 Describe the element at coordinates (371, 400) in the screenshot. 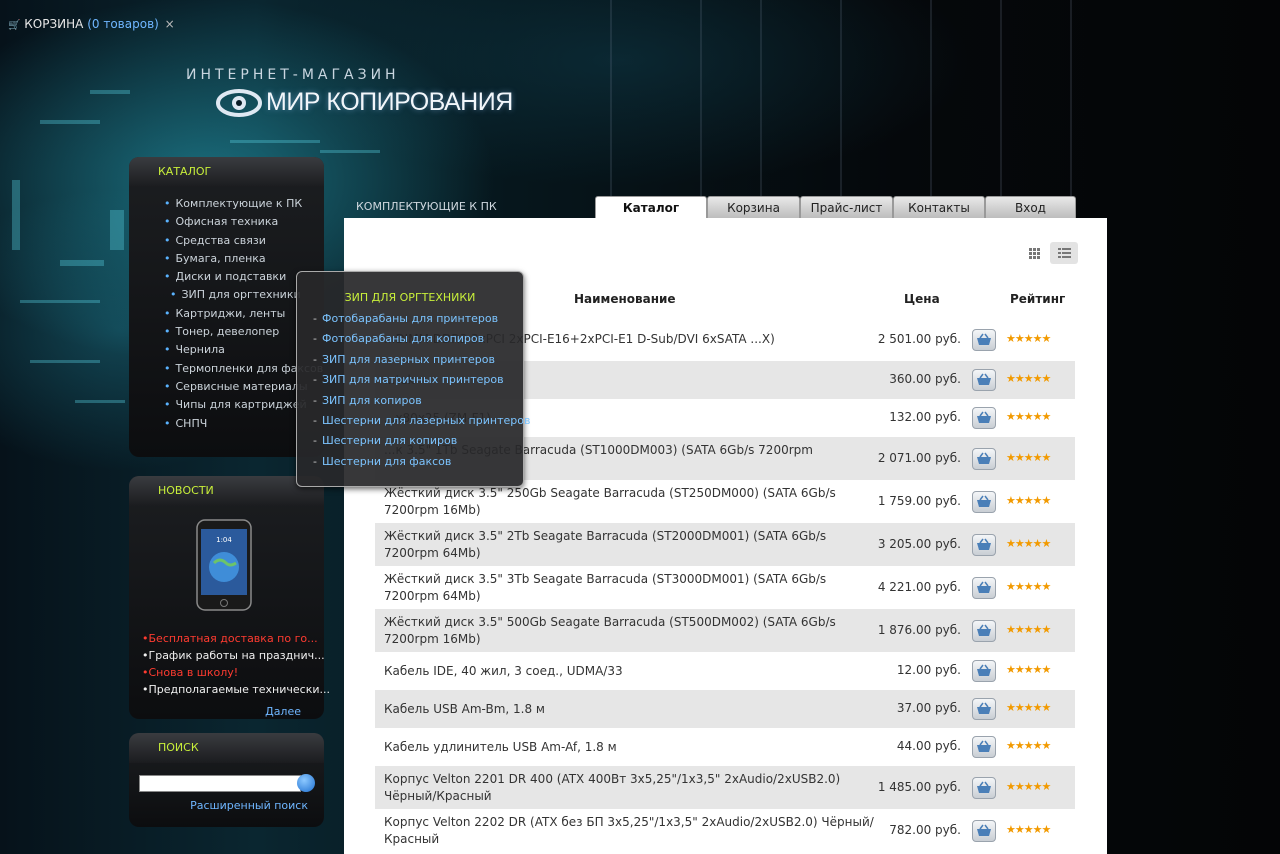

I see `submenu-item-label: ЗИП для копиров` at that location.